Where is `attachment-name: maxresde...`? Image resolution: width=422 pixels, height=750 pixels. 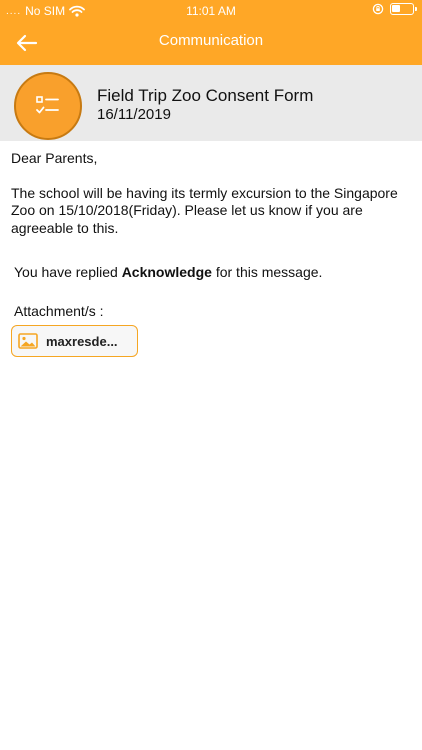
attachment-name: maxresde... is located at coordinates (82, 341).